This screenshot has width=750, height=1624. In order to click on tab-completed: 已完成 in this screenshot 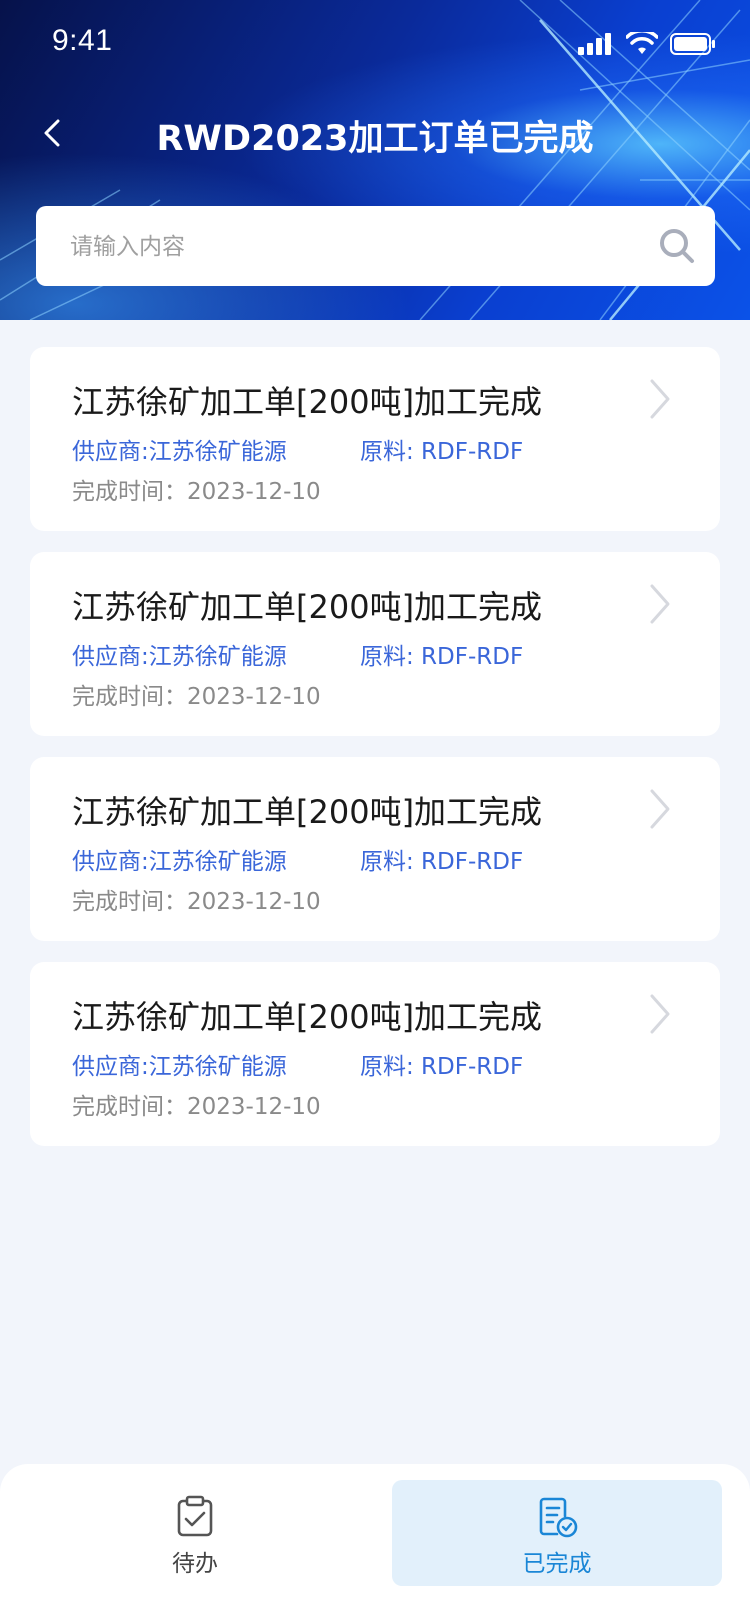, I will do `click(557, 1533)`.